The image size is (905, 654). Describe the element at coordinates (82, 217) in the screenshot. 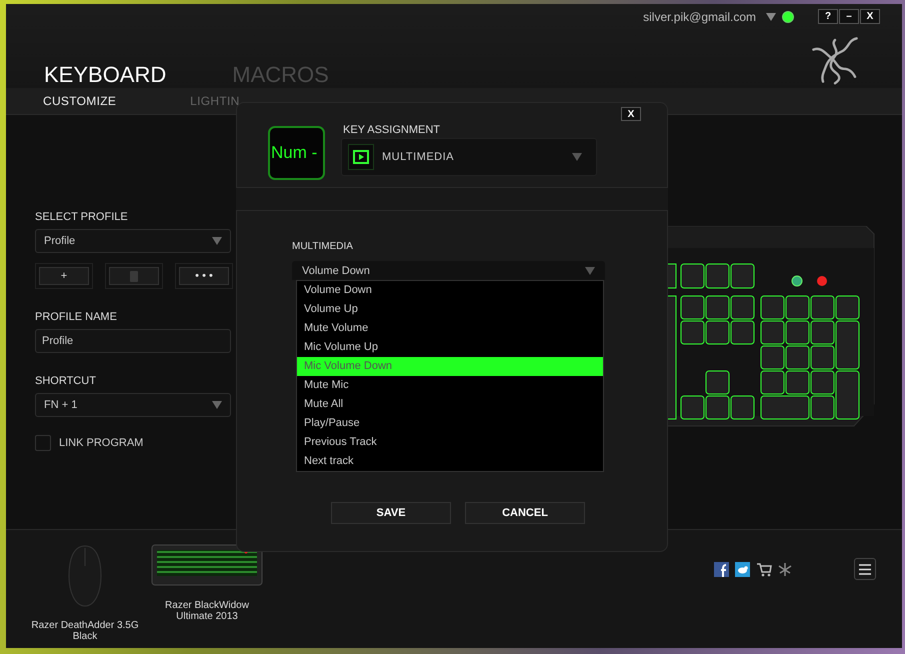

I see `field-label: SELECT PROFILE` at that location.